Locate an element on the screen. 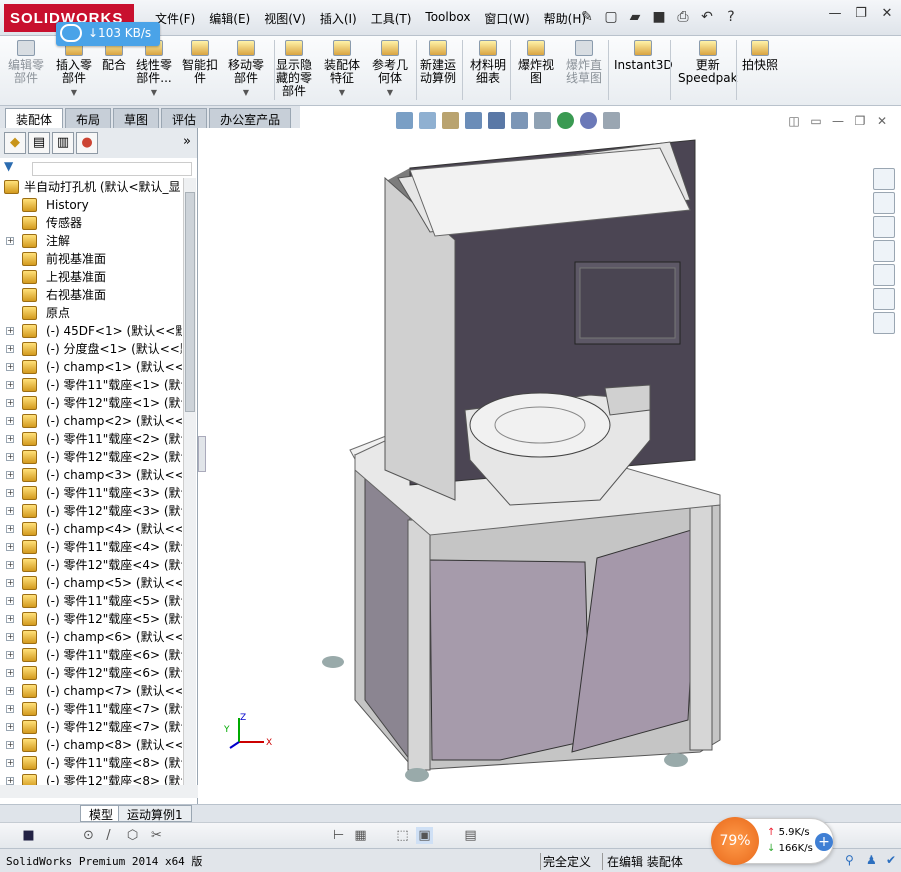  view-settings-icon is located at coordinates (611, 120).